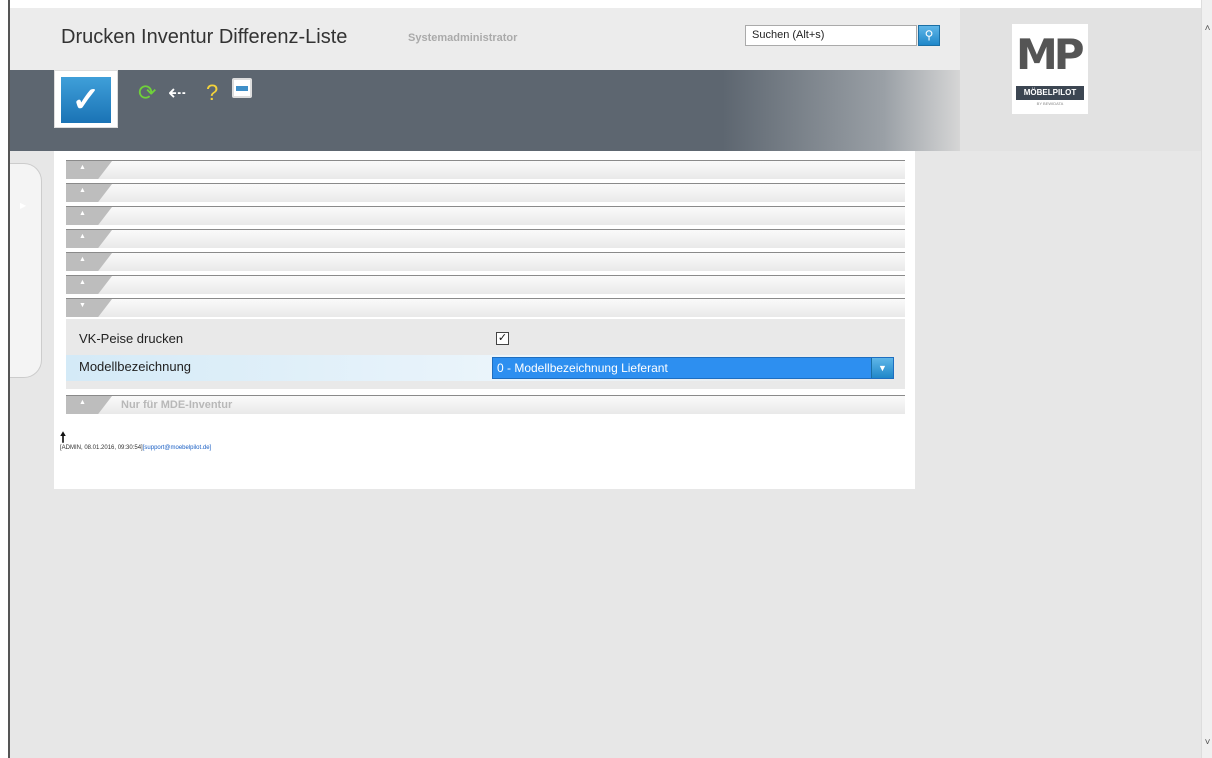  What do you see at coordinates (242, 88) in the screenshot?
I see `print-icon` at bounding box center [242, 88].